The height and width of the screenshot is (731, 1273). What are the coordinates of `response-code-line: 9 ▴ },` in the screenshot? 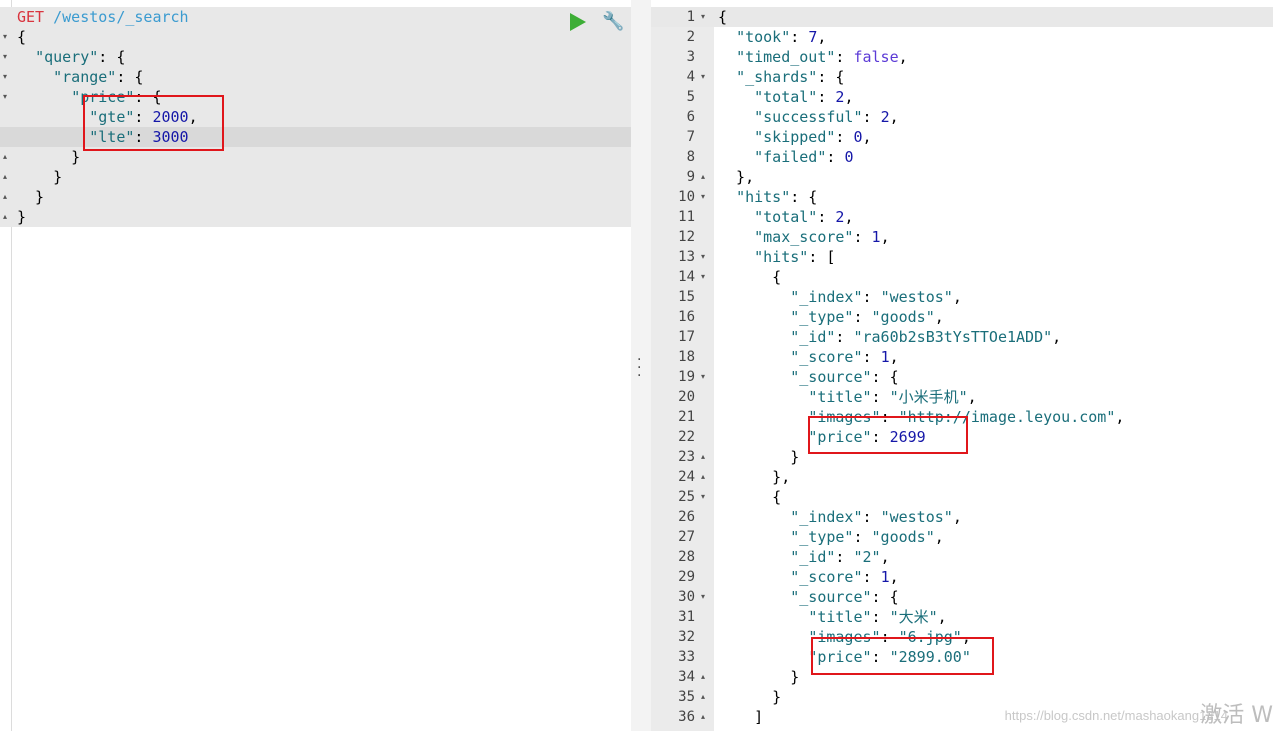 It's located at (962, 177).